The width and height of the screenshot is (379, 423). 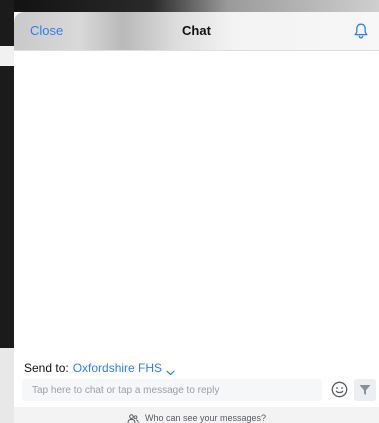 What do you see at coordinates (205, 418) in the screenshot?
I see `who-can-see-text: Who can see your messages?` at bounding box center [205, 418].